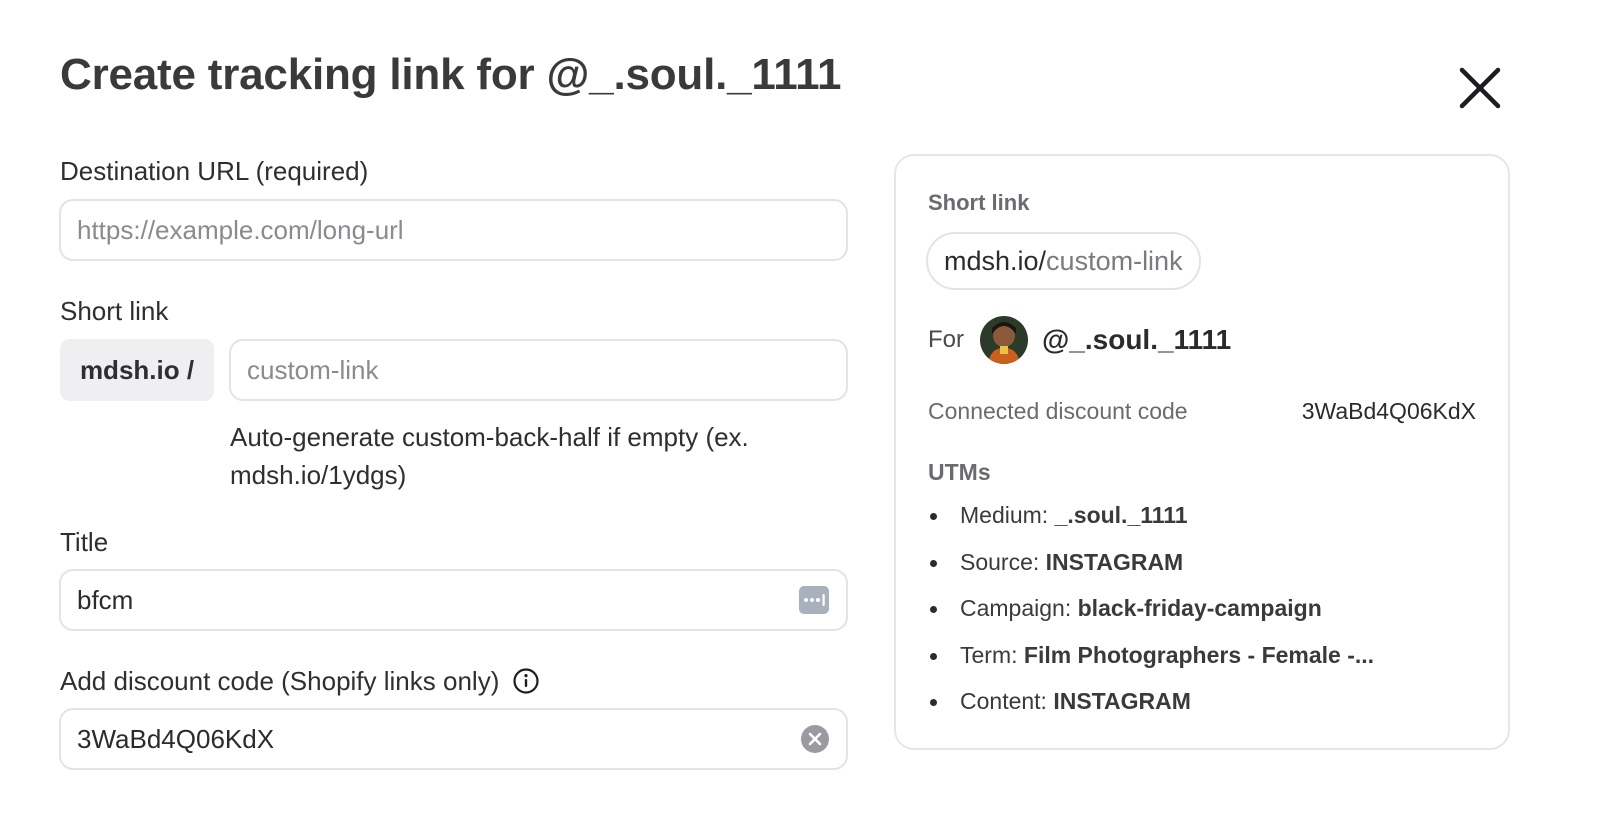 This screenshot has height=821, width=1600. I want to click on destination-url-input, so click(453, 230).